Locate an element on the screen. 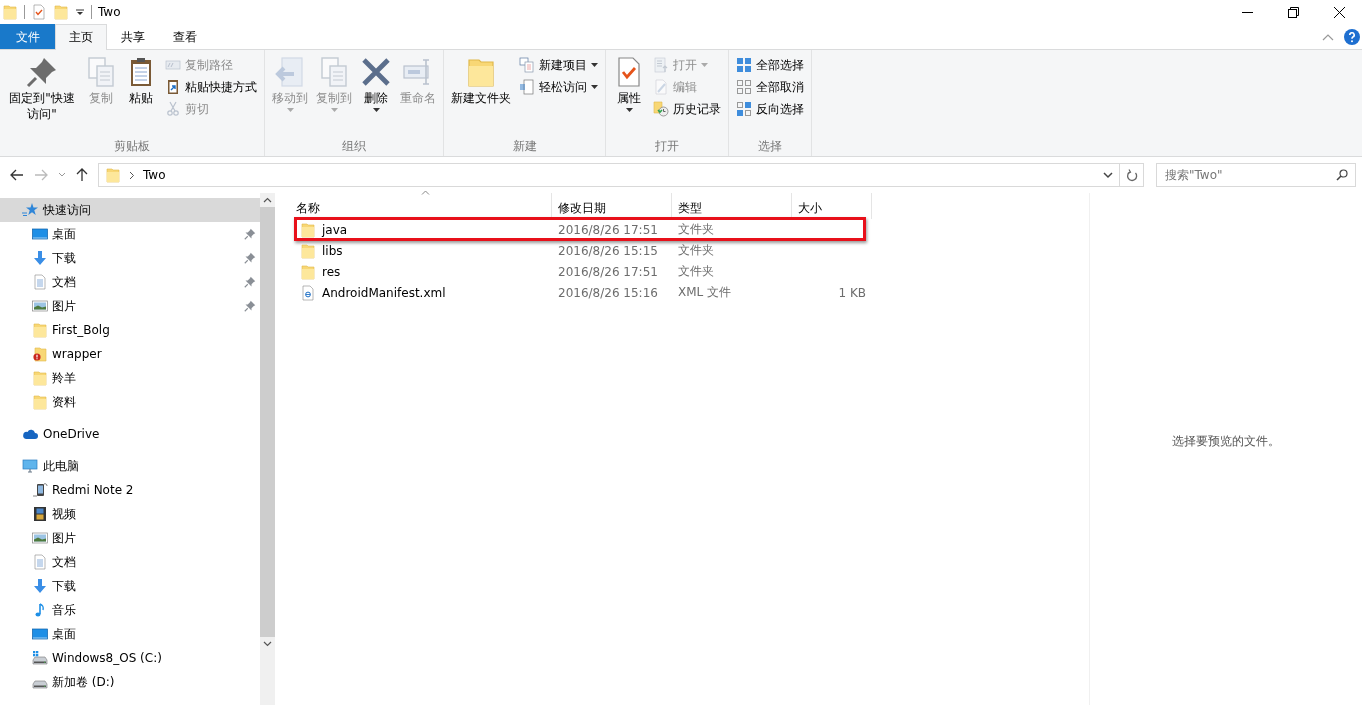  film-icon is located at coordinates (40, 514).